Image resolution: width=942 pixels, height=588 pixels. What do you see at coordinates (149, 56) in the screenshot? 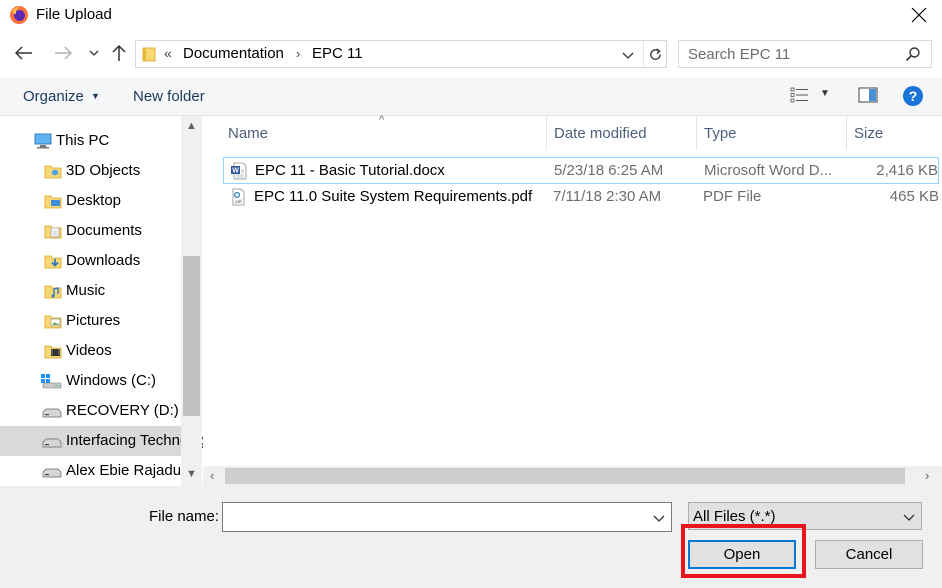
I see `folder-icon` at bounding box center [149, 56].